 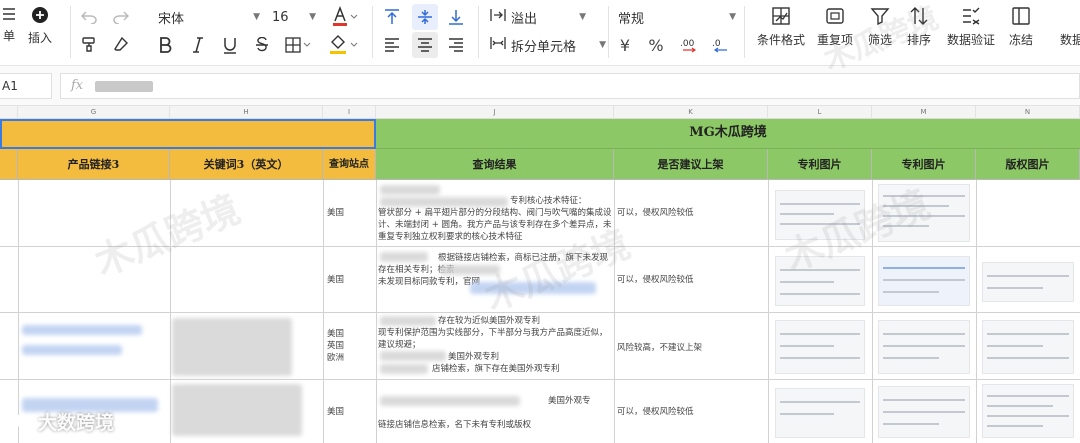 I want to click on font-name-value: 宋体, so click(x=171, y=19).